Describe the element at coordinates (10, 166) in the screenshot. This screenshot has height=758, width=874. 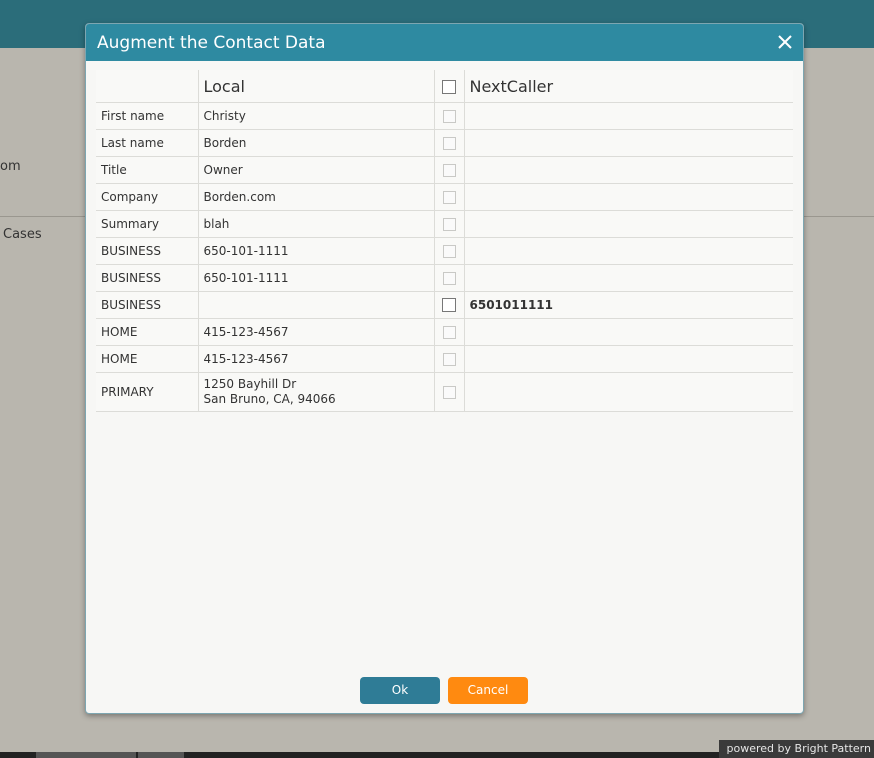
I see `background-text: om` at that location.